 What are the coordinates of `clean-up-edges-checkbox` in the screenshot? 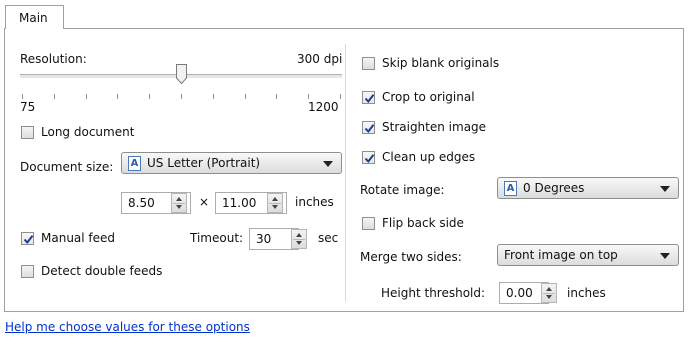 It's located at (368, 157).